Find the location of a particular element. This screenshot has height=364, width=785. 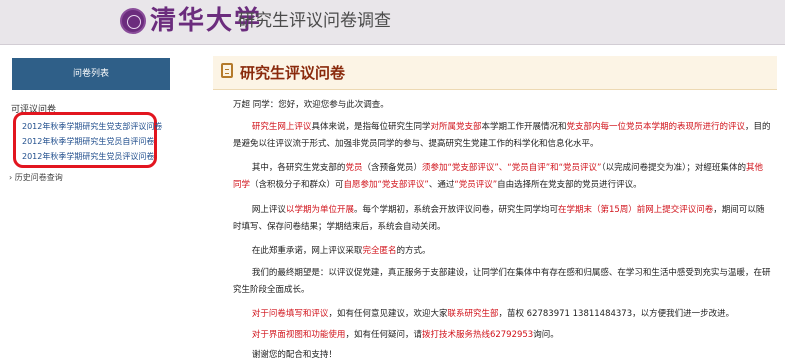

text-em: 对所属党支部 is located at coordinates (456, 127).